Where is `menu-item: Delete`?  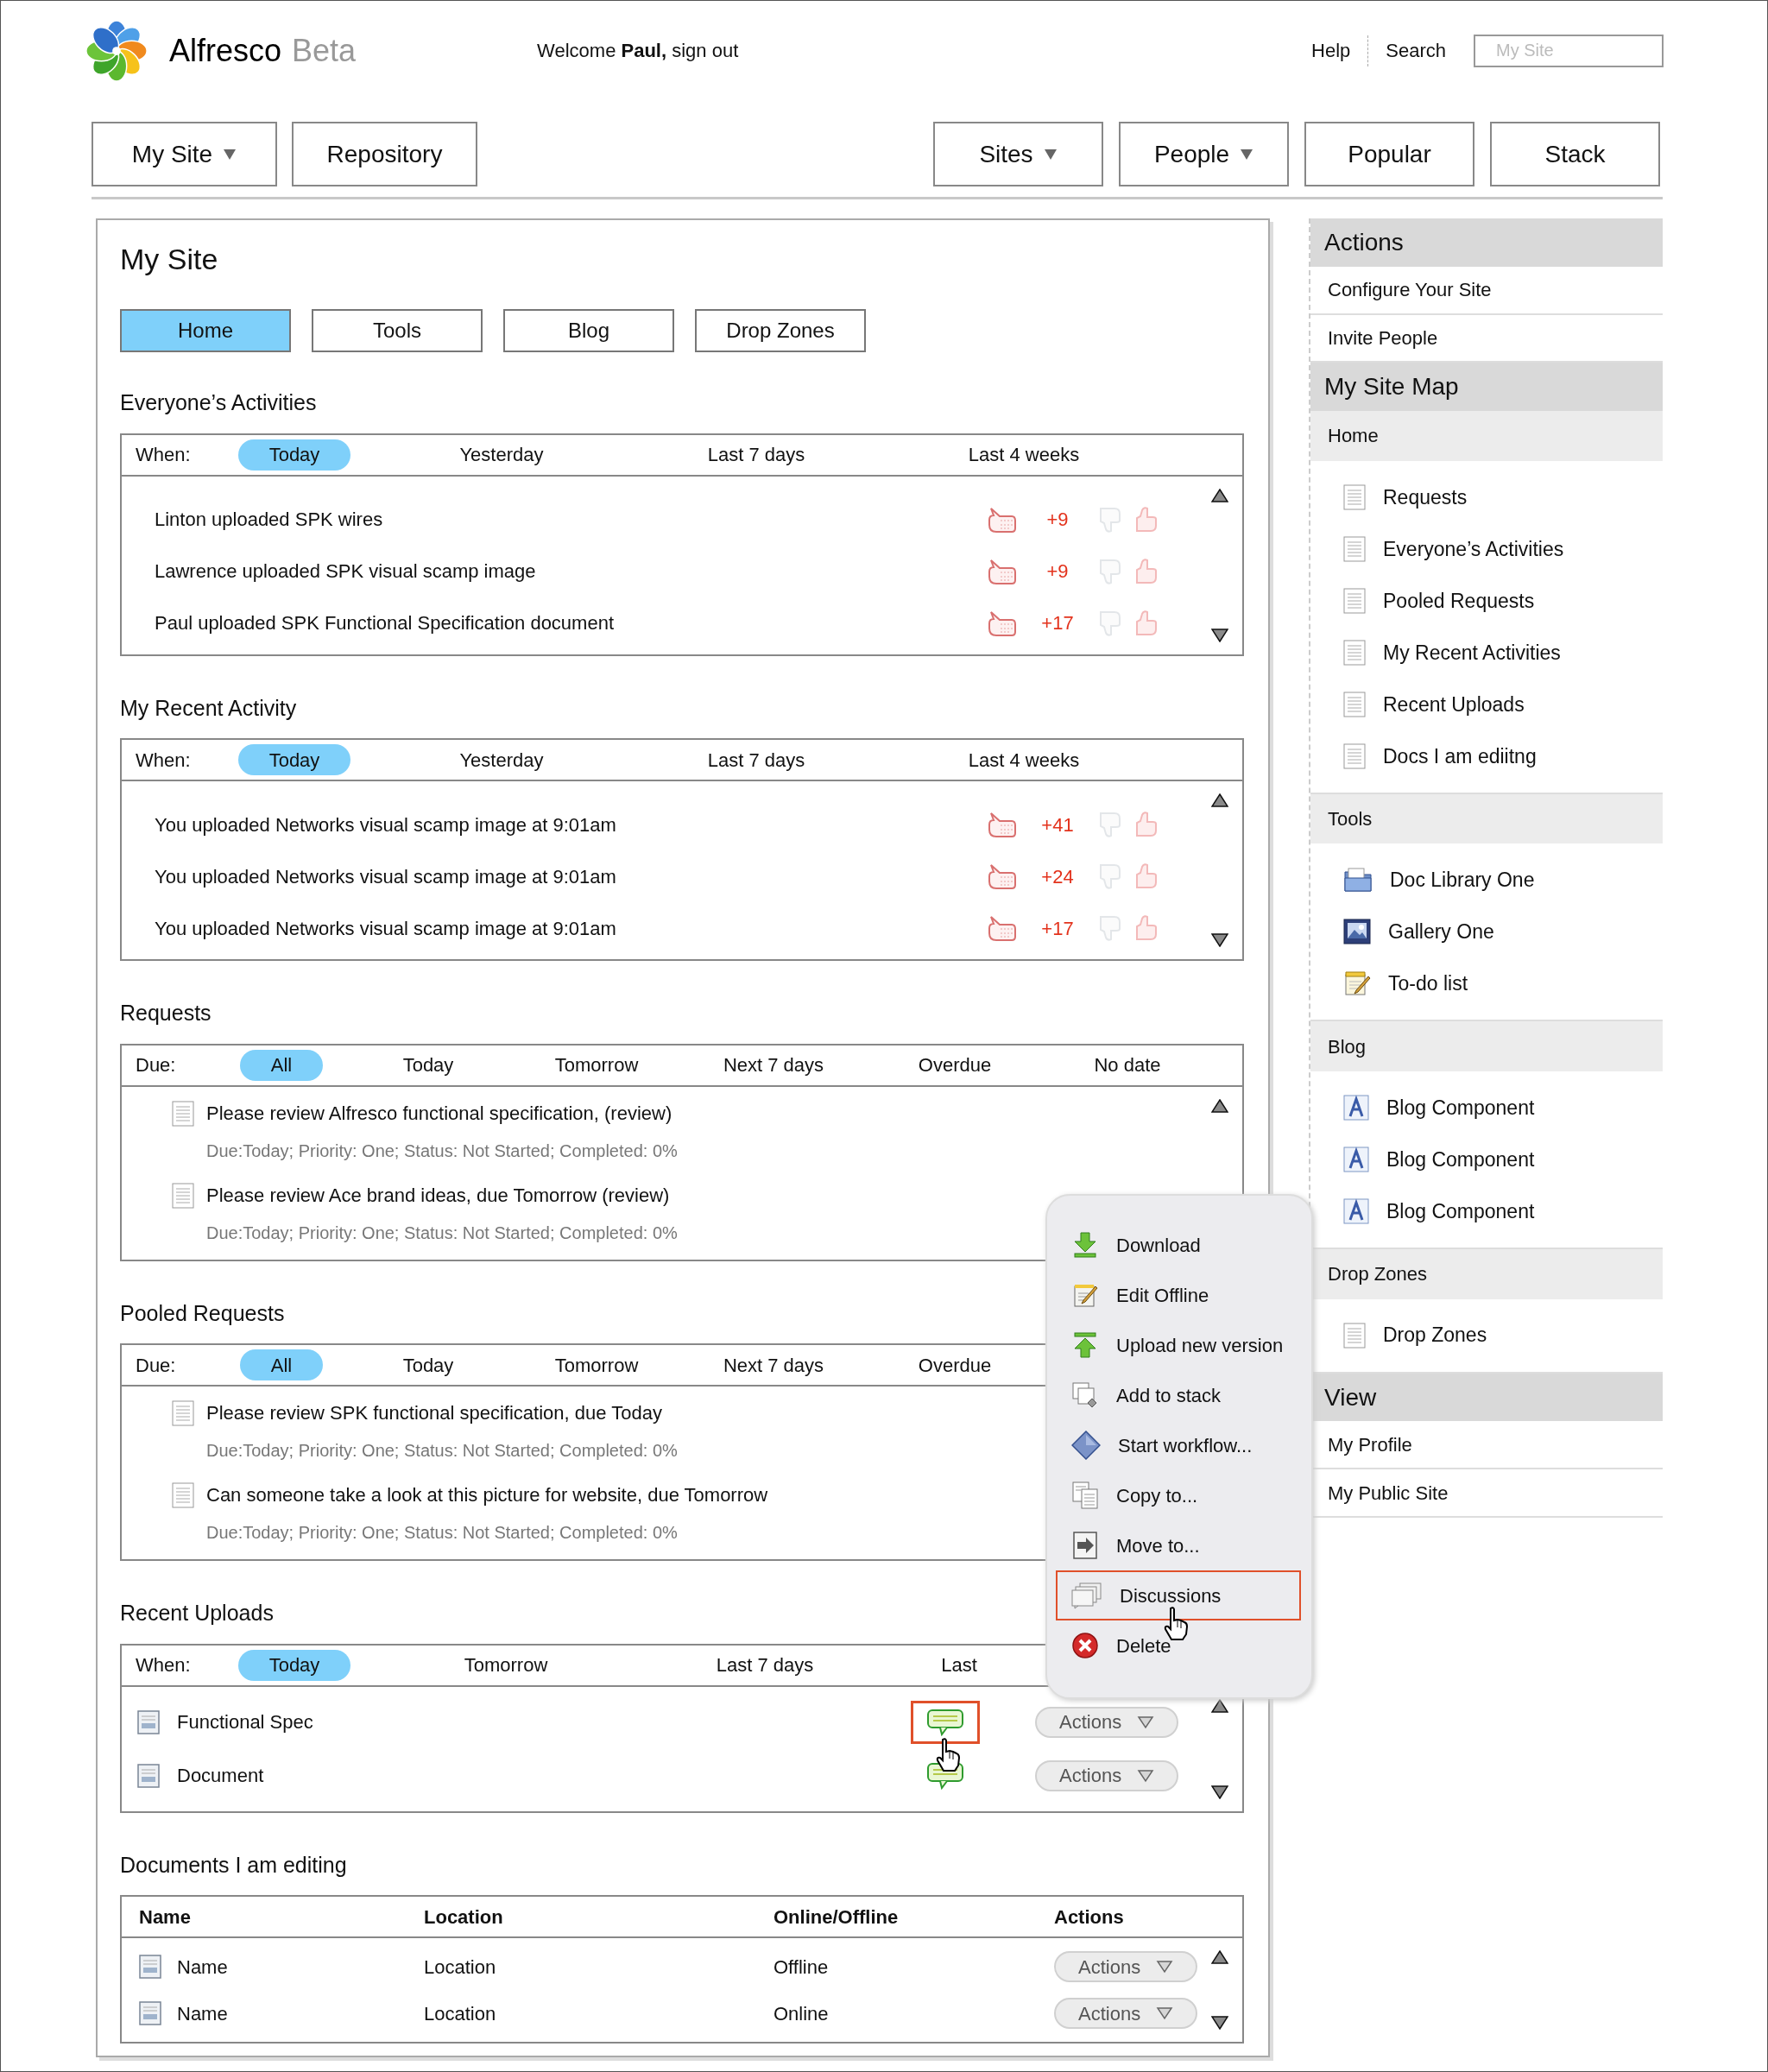
menu-item: Delete is located at coordinates (1179, 1645).